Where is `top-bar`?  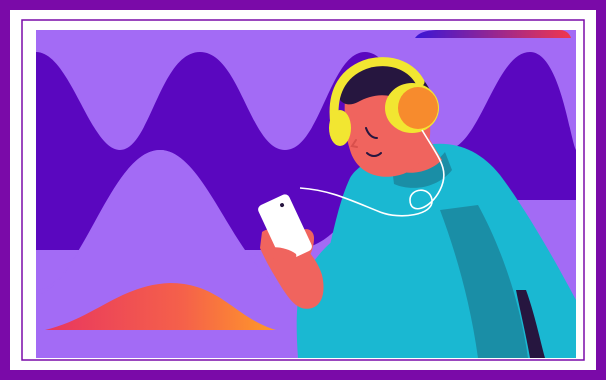
top-bar is located at coordinates (493, 34).